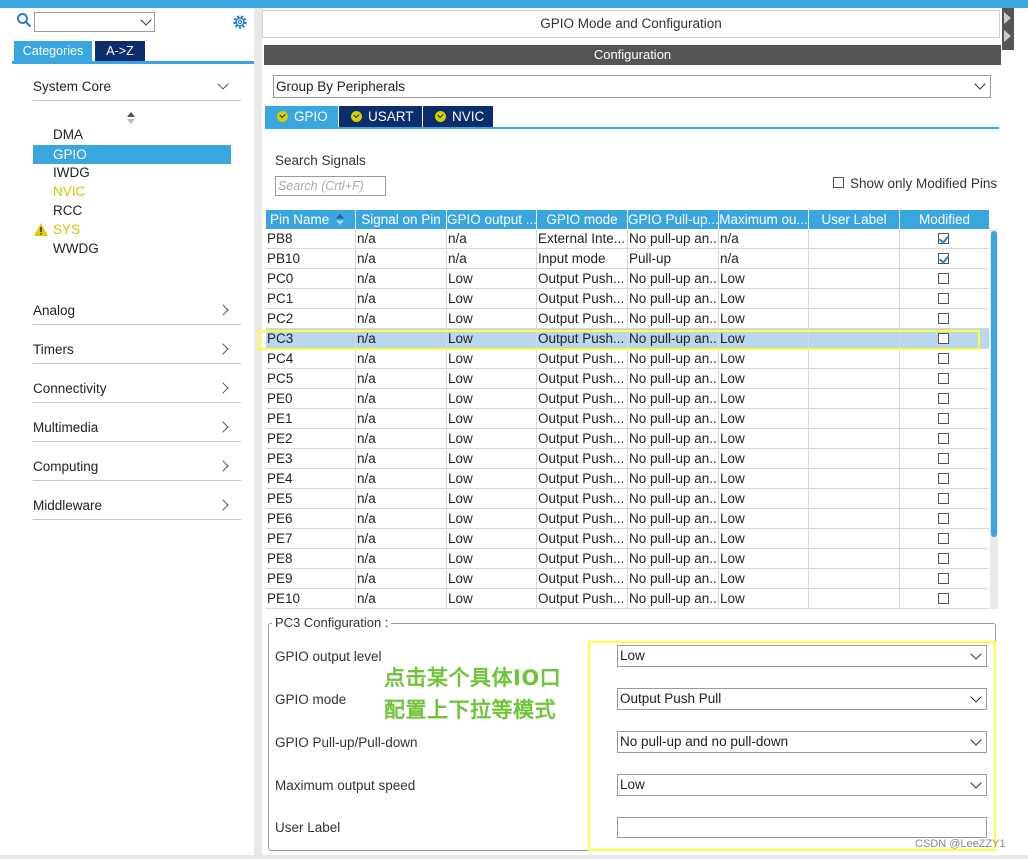 The height and width of the screenshot is (859, 1028). I want to click on tab-a-to-z: A->Z, so click(120, 51).